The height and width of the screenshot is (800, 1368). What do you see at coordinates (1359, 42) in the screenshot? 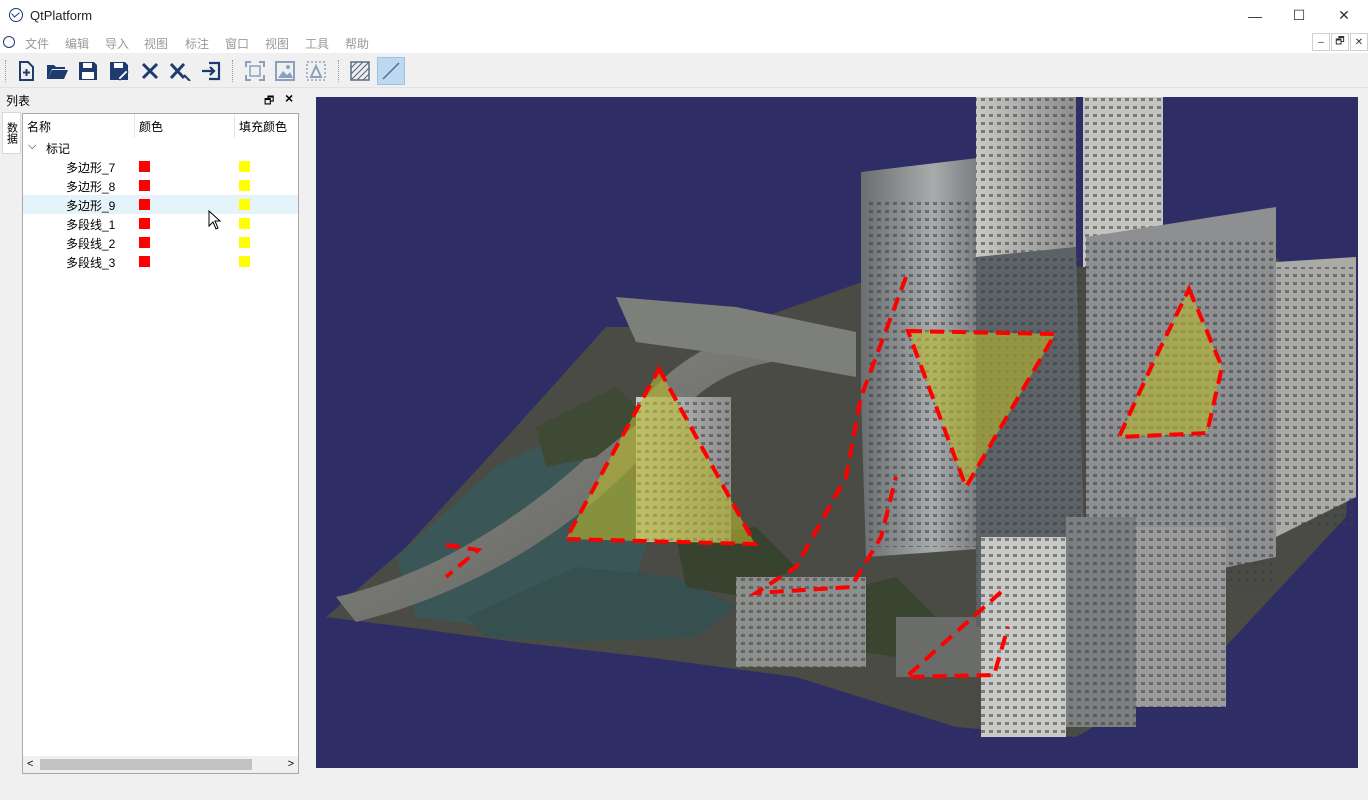
I see `mdi-close-button: ✕` at bounding box center [1359, 42].